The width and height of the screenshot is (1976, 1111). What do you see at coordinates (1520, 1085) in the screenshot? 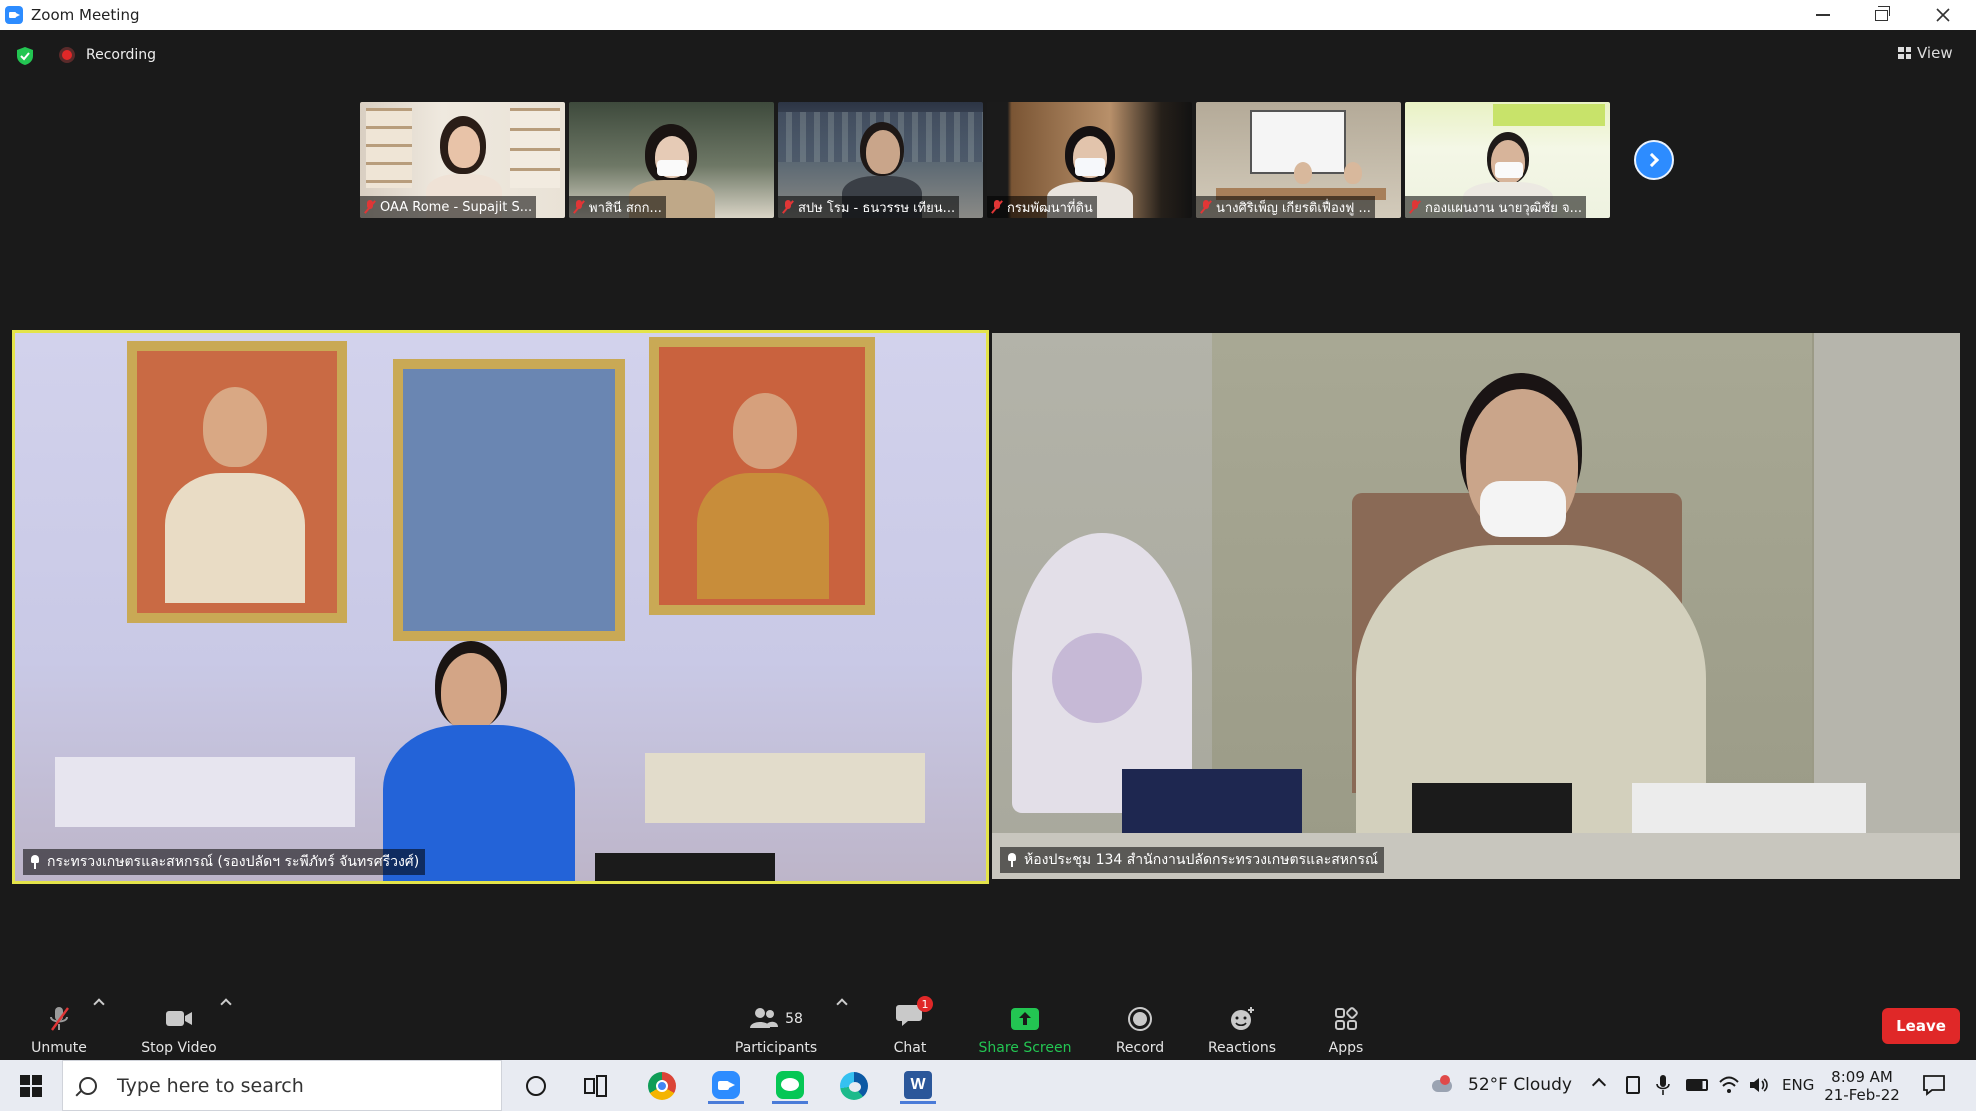
I see `weather-text: 52°F Cloudy` at bounding box center [1520, 1085].